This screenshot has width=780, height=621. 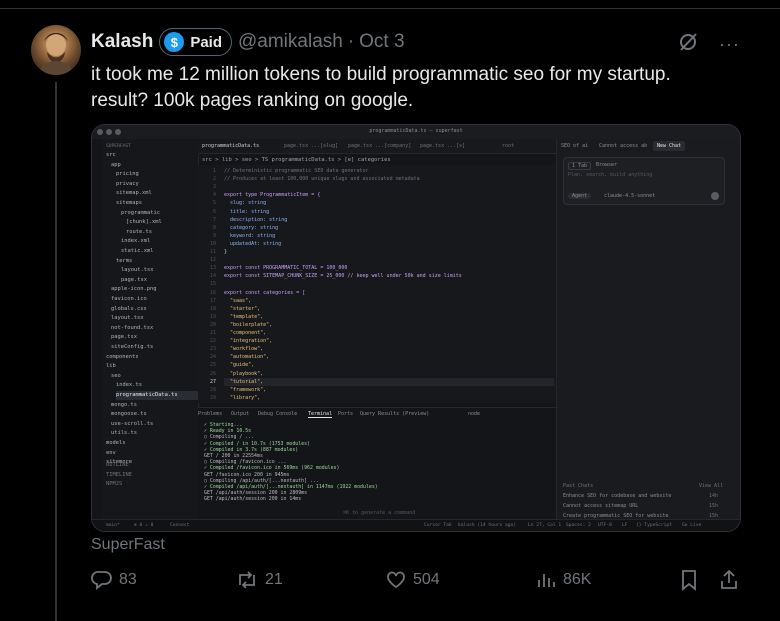 What do you see at coordinates (124, 261) in the screenshot?
I see `explorer-item: terms` at bounding box center [124, 261].